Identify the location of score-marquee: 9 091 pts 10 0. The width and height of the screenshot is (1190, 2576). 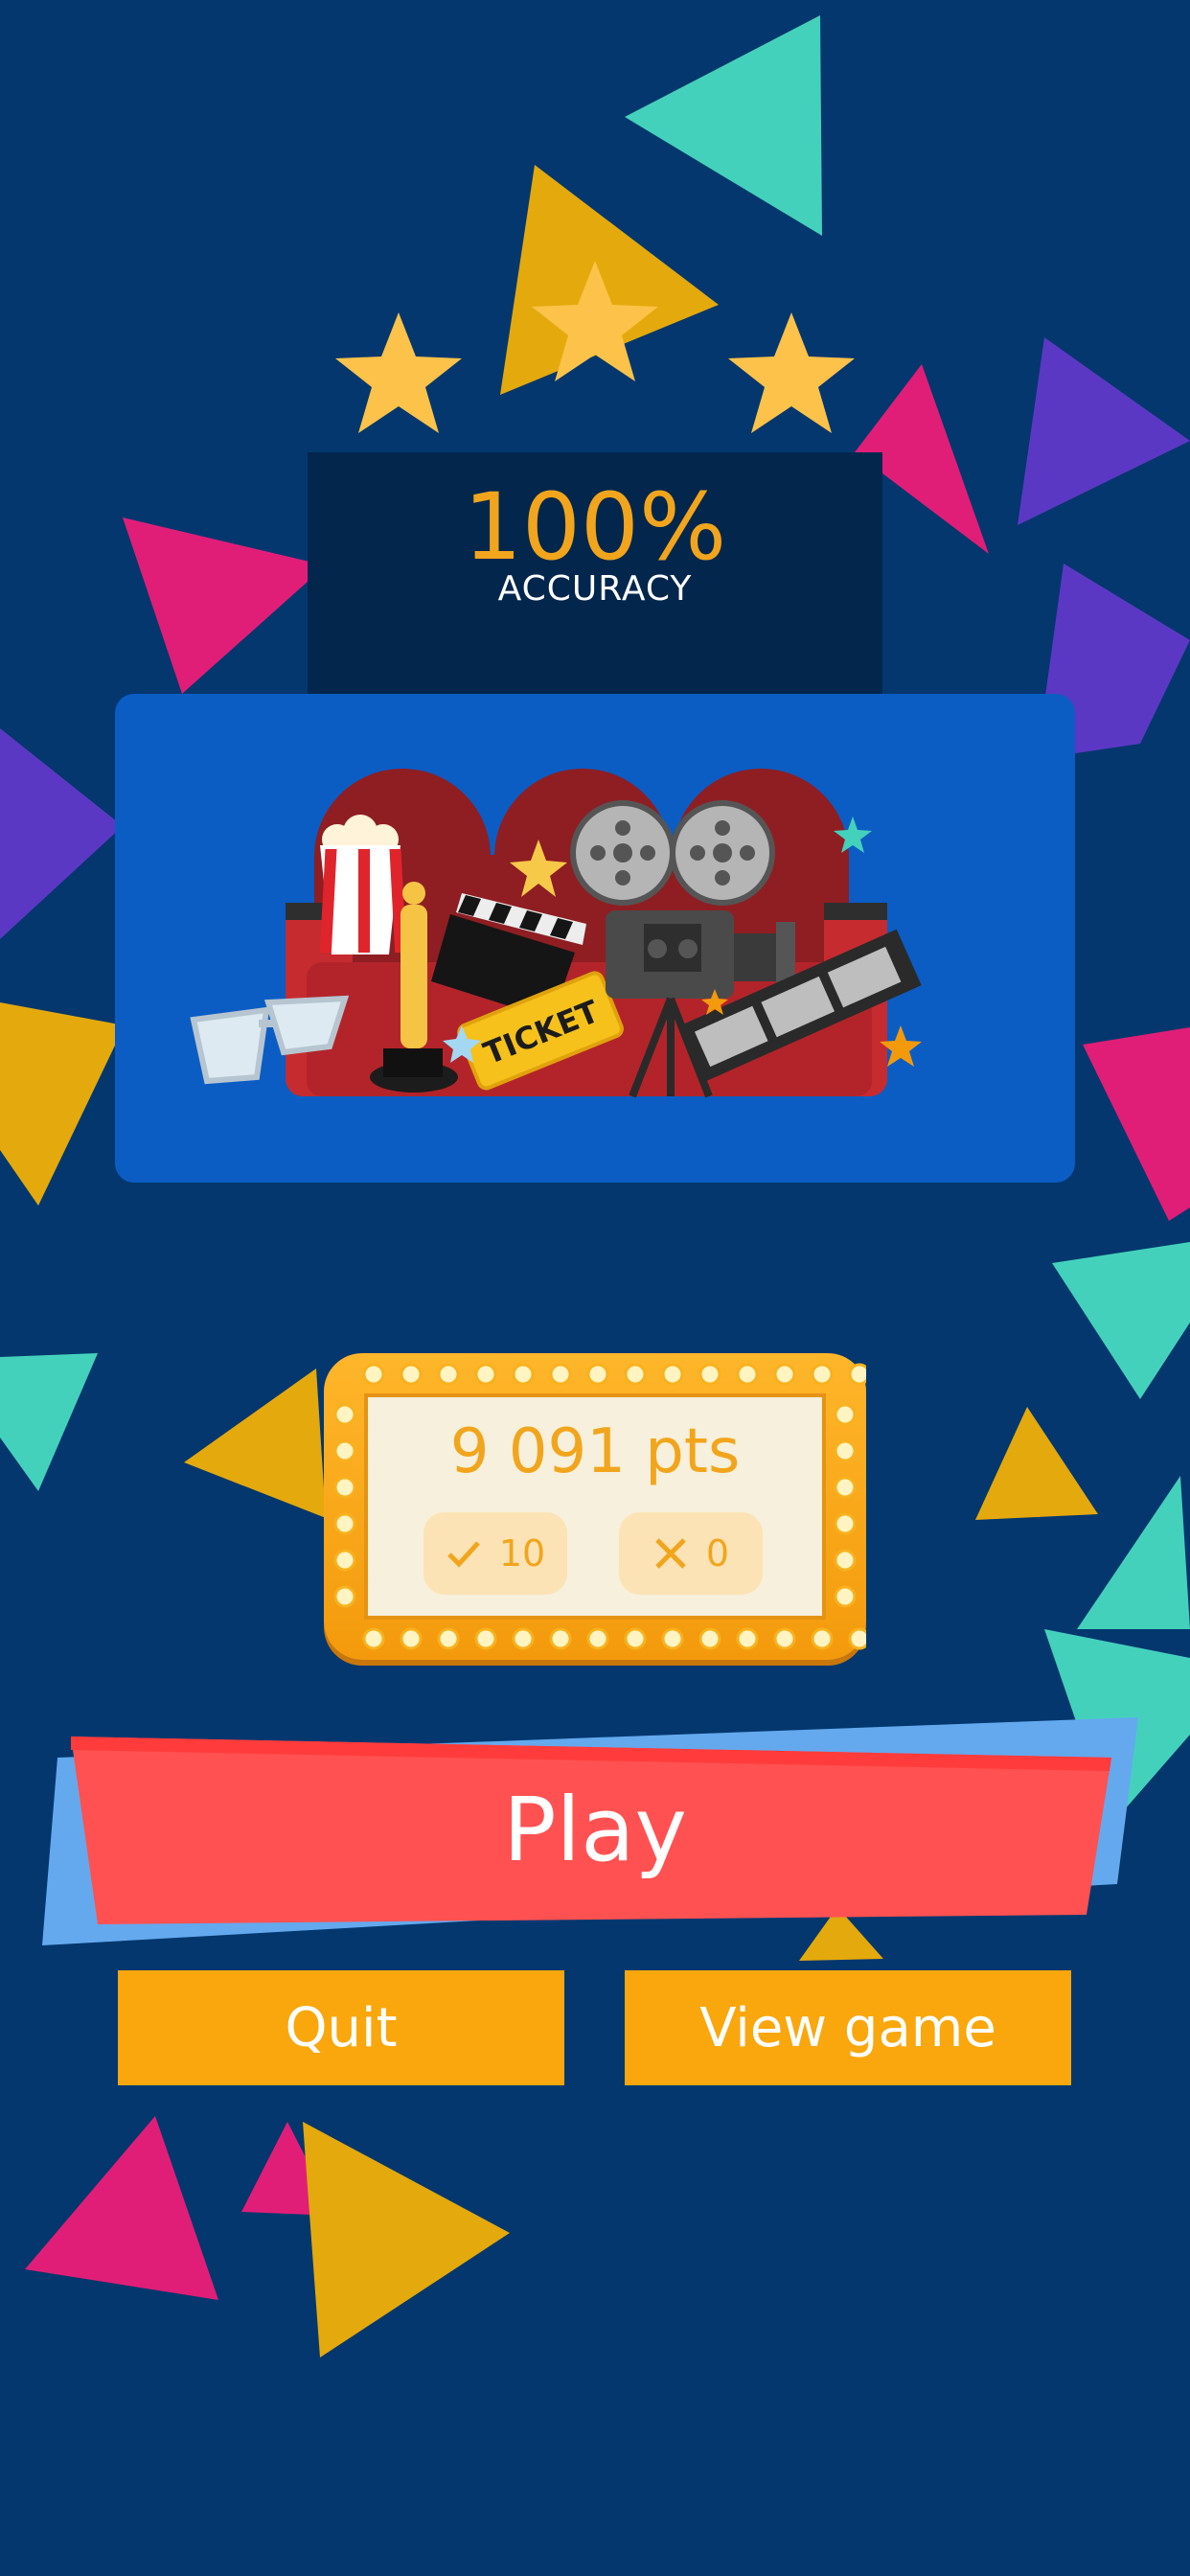
(595, 1506).